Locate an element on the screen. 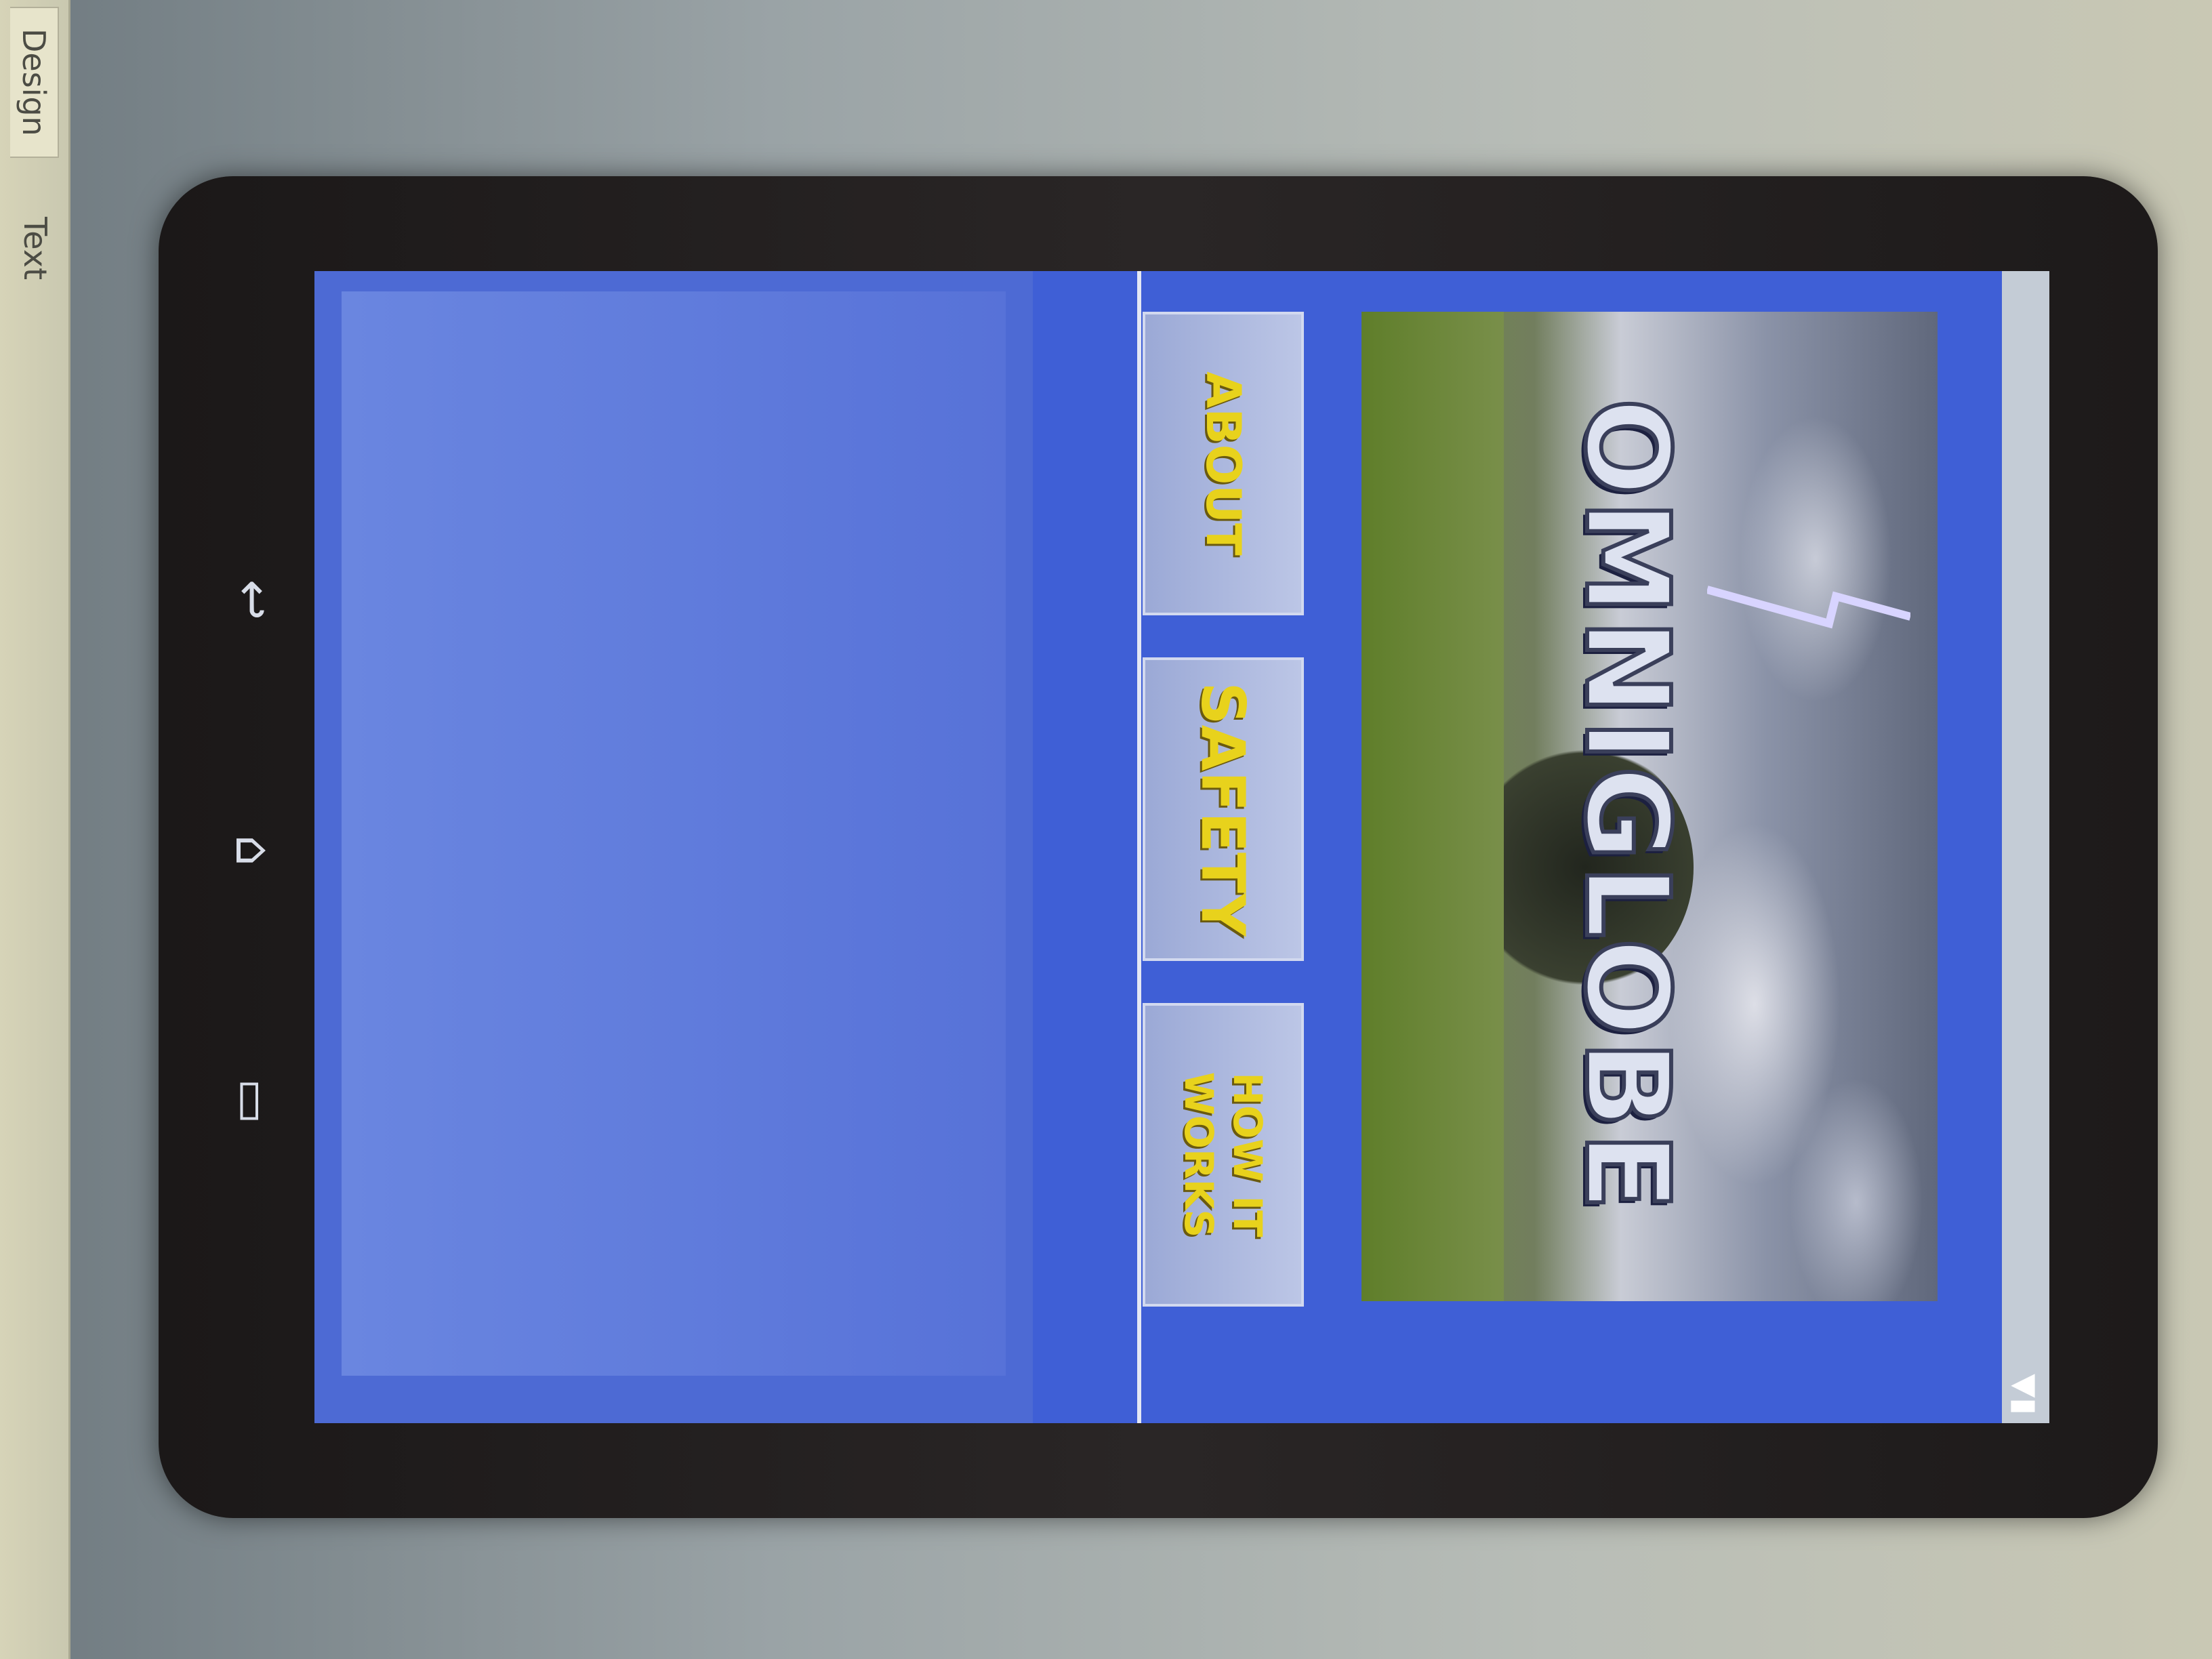 This screenshot has width=2212, height=1659. lightning-icon is located at coordinates (1808, 607).